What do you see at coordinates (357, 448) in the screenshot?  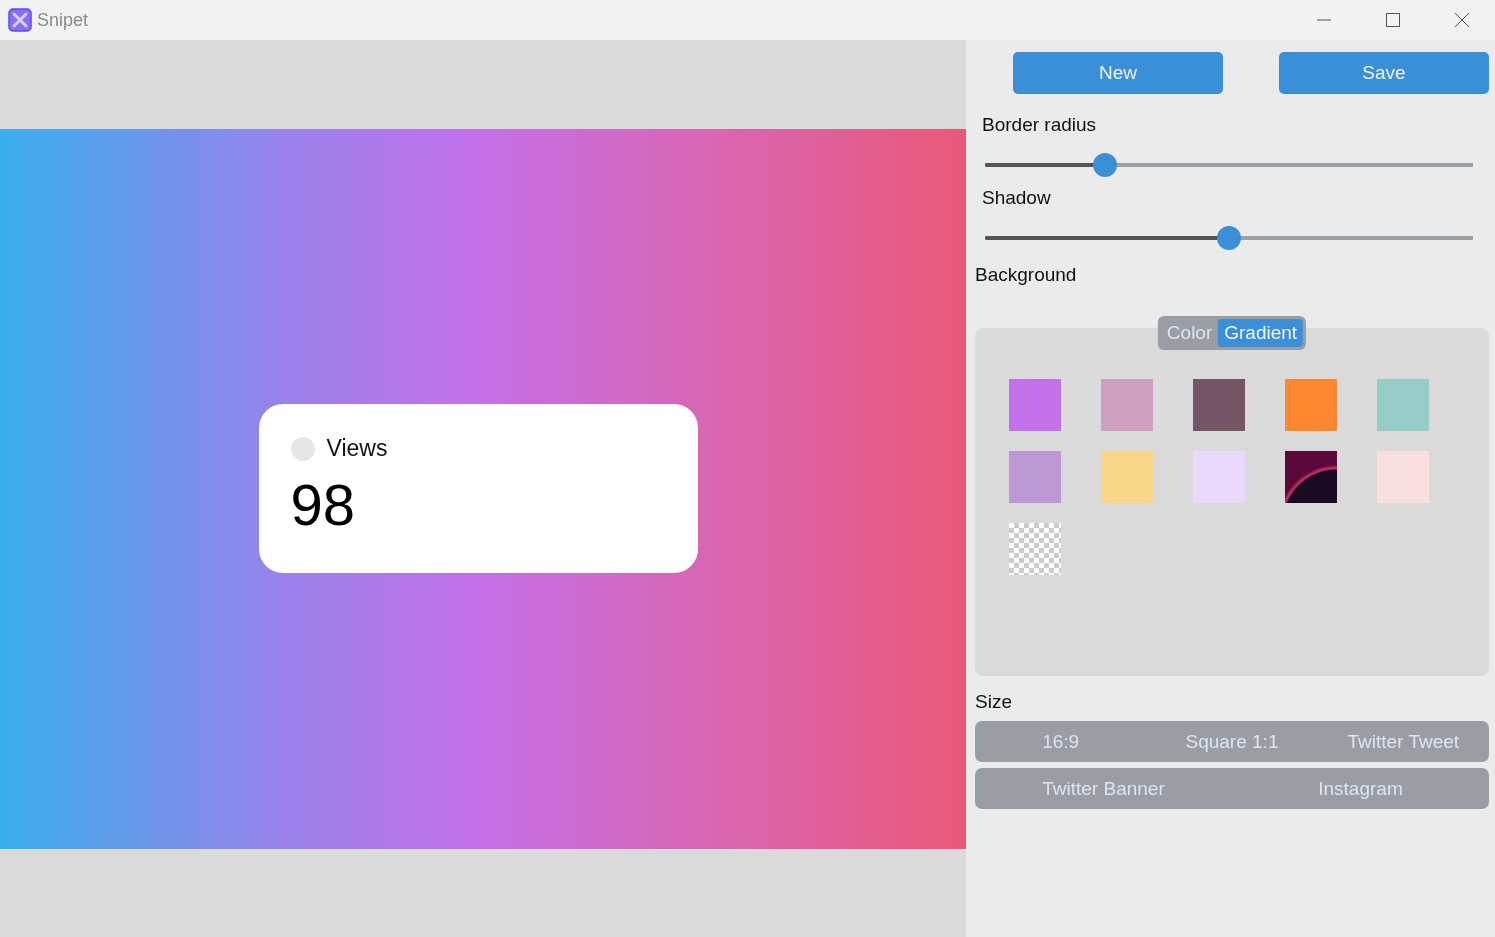 I see `card-label: Views` at bounding box center [357, 448].